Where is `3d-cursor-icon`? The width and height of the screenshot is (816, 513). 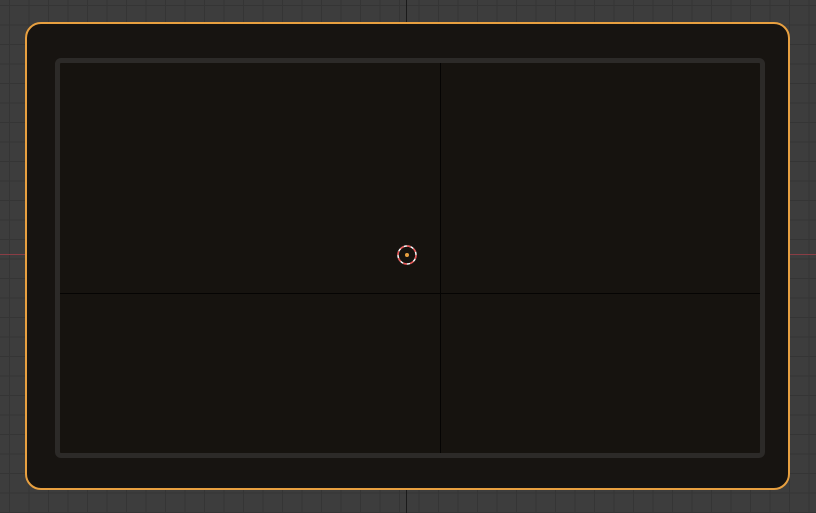
3d-cursor-icon is located at coordinates (407, 255).